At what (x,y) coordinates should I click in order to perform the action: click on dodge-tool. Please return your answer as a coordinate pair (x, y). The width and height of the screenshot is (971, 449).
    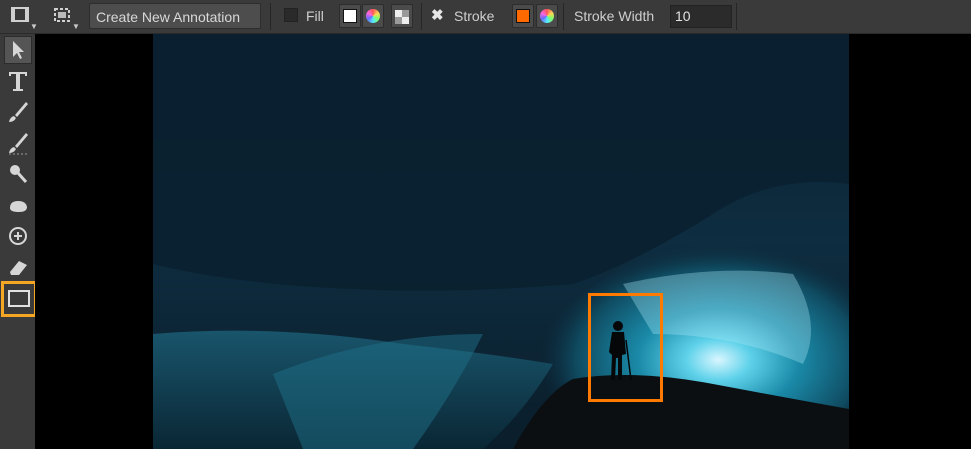
    Looking at the image, I should click on (18, 236).